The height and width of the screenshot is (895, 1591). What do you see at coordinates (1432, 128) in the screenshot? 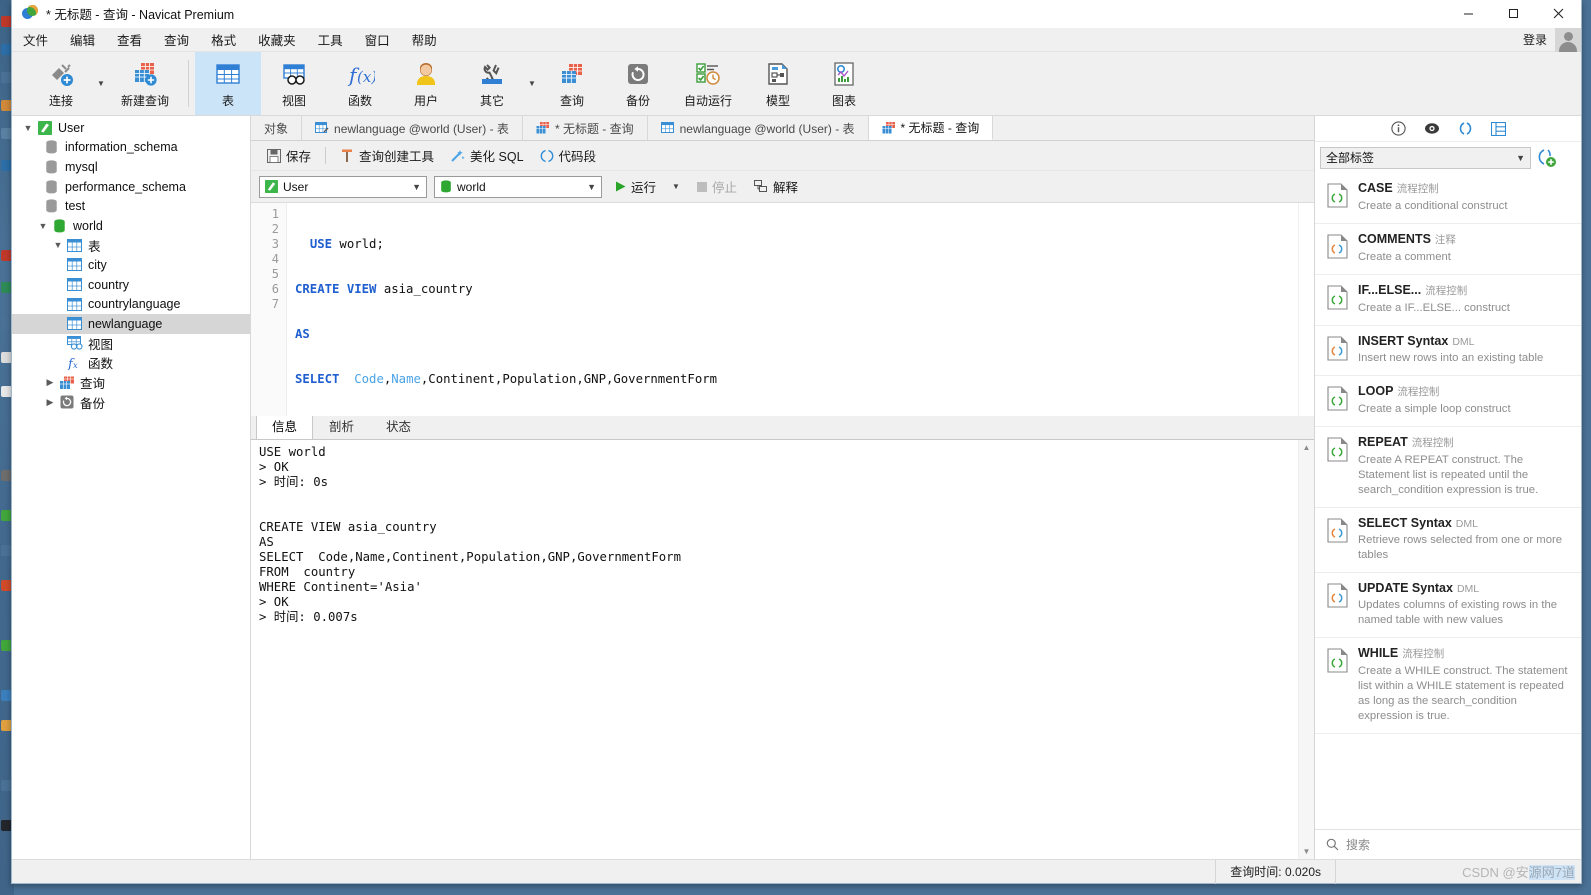
I see `preview-eye-icon` at bounding box center [1432, 128].